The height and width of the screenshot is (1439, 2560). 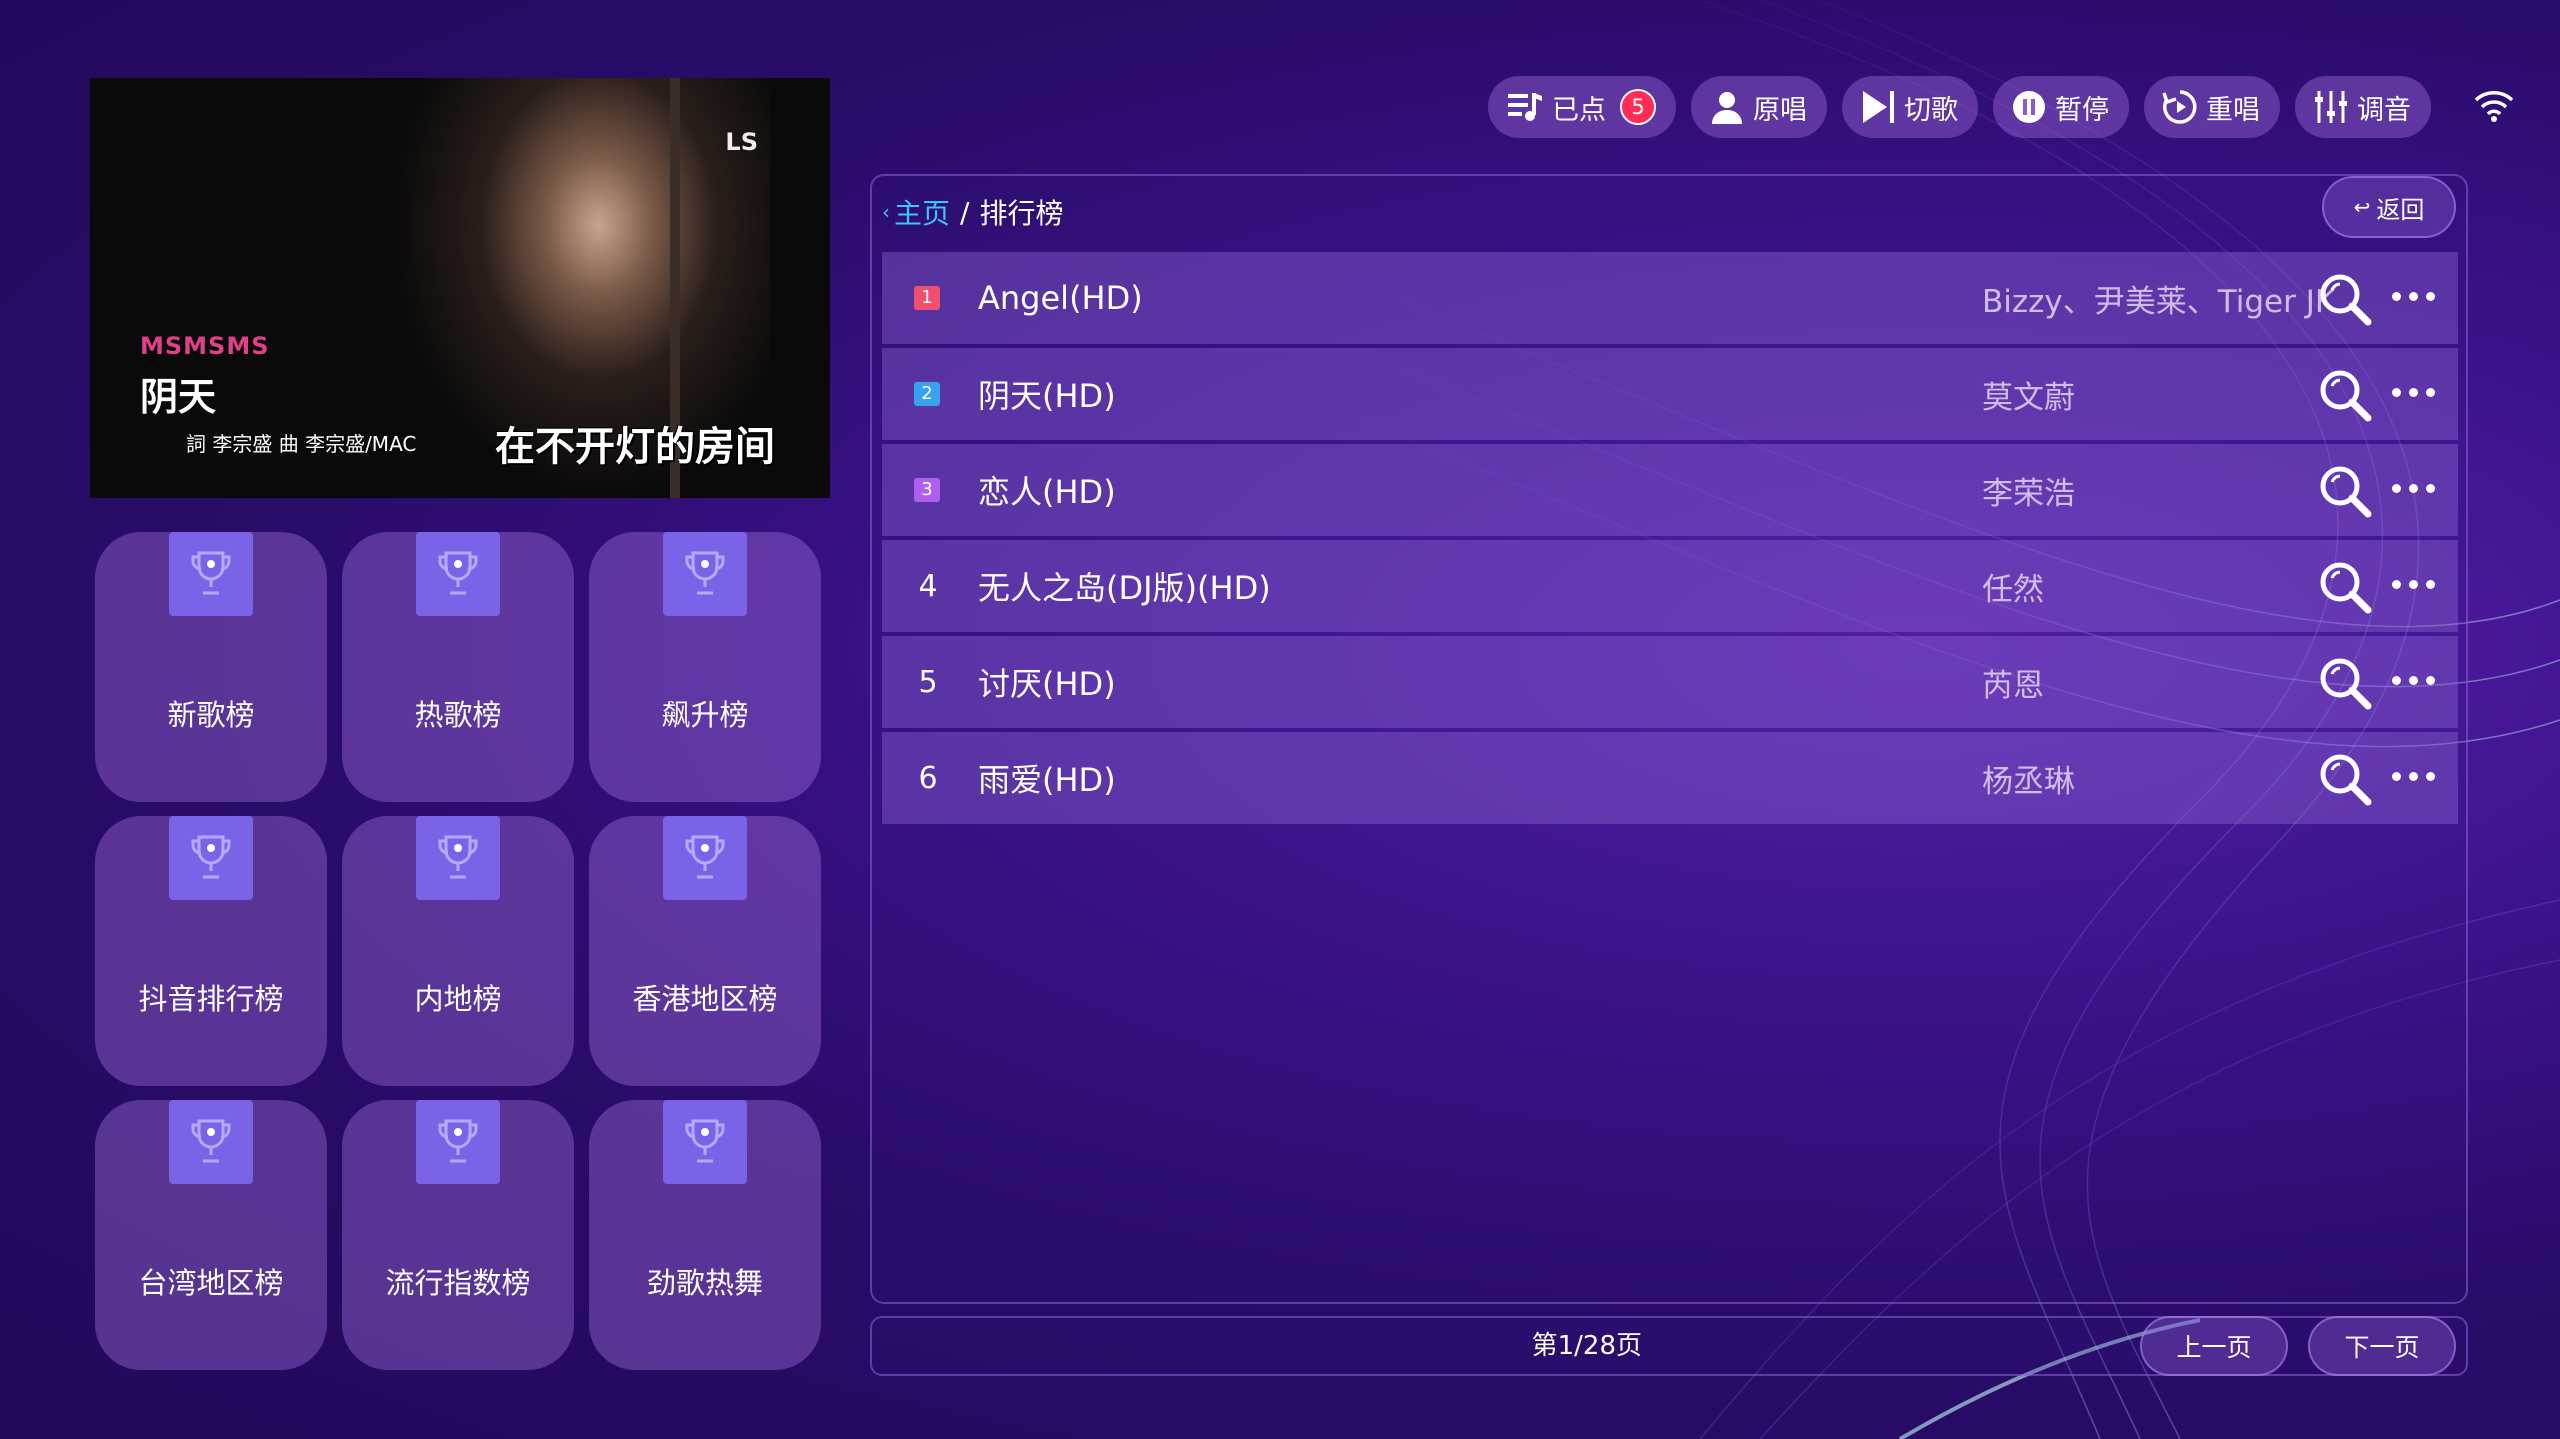 I want to click on prev-page-button: 上一页, so click(x=2214, y=1346).